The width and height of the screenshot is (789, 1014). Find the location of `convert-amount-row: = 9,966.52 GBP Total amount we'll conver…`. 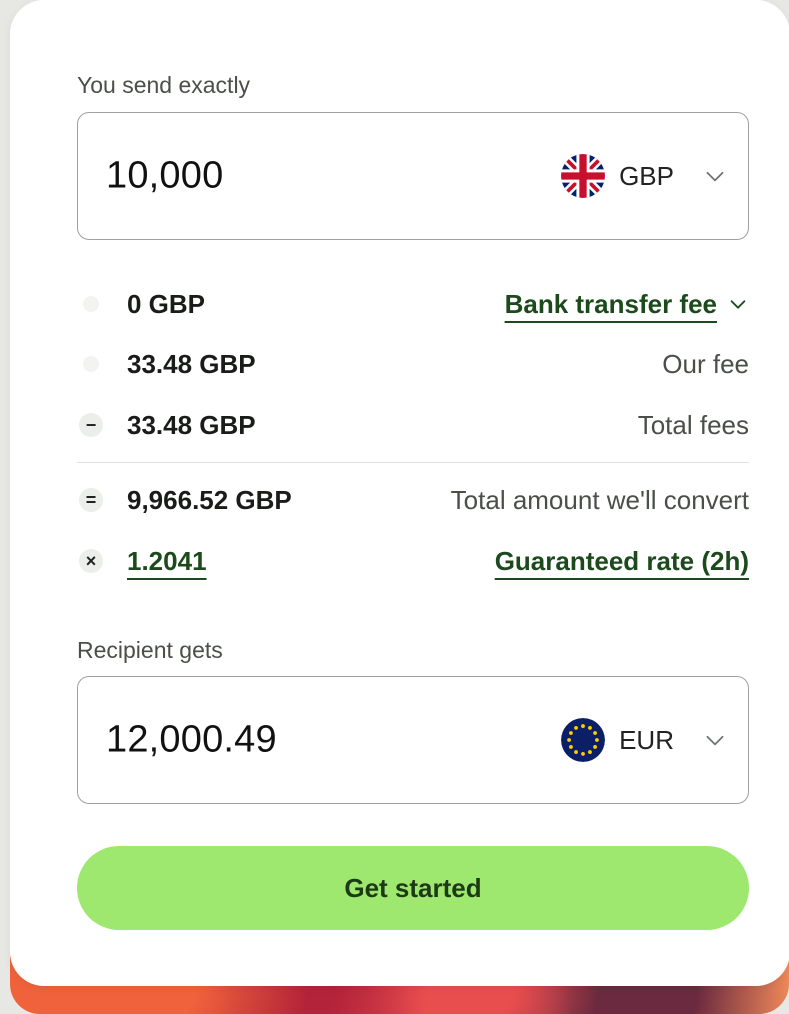

convert-amount-row: = 9,966.52 GBP Total amount we'll conver… is located at coordinates (413, 500).